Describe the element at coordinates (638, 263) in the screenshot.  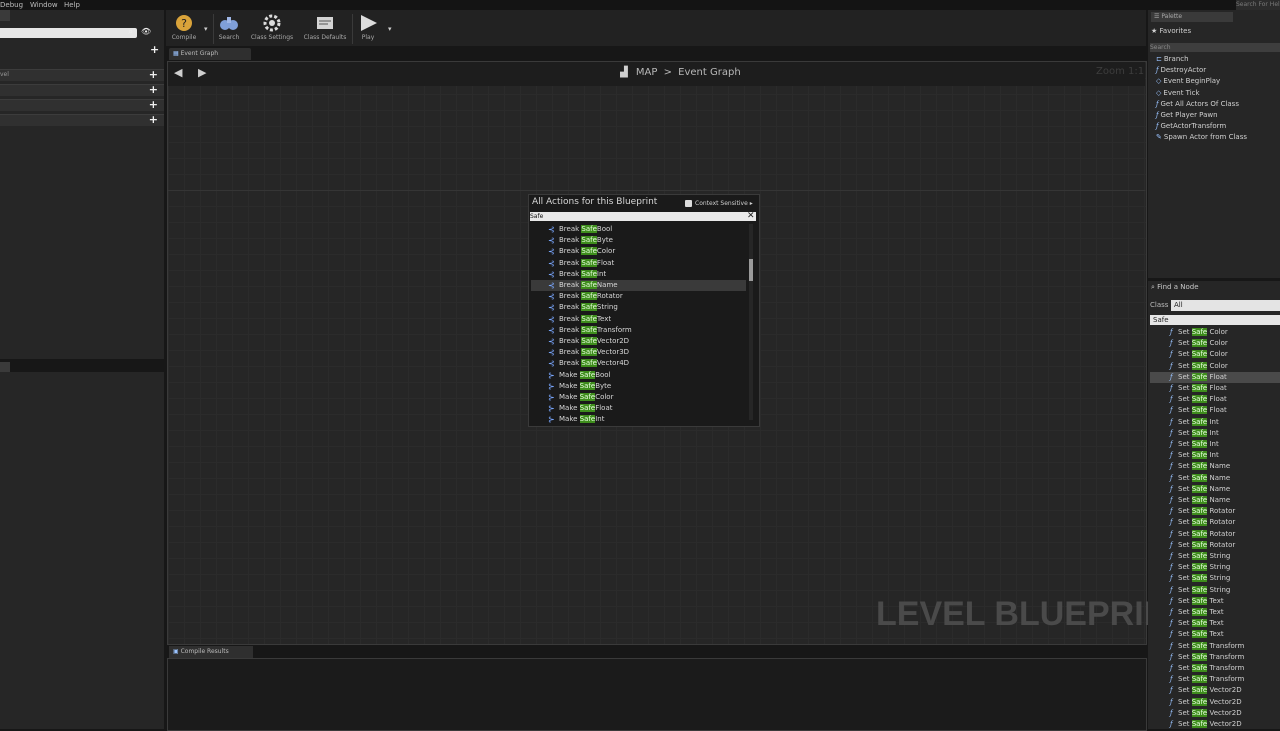
I see `action-item: ⊰ Break SafeFloat` at that location.